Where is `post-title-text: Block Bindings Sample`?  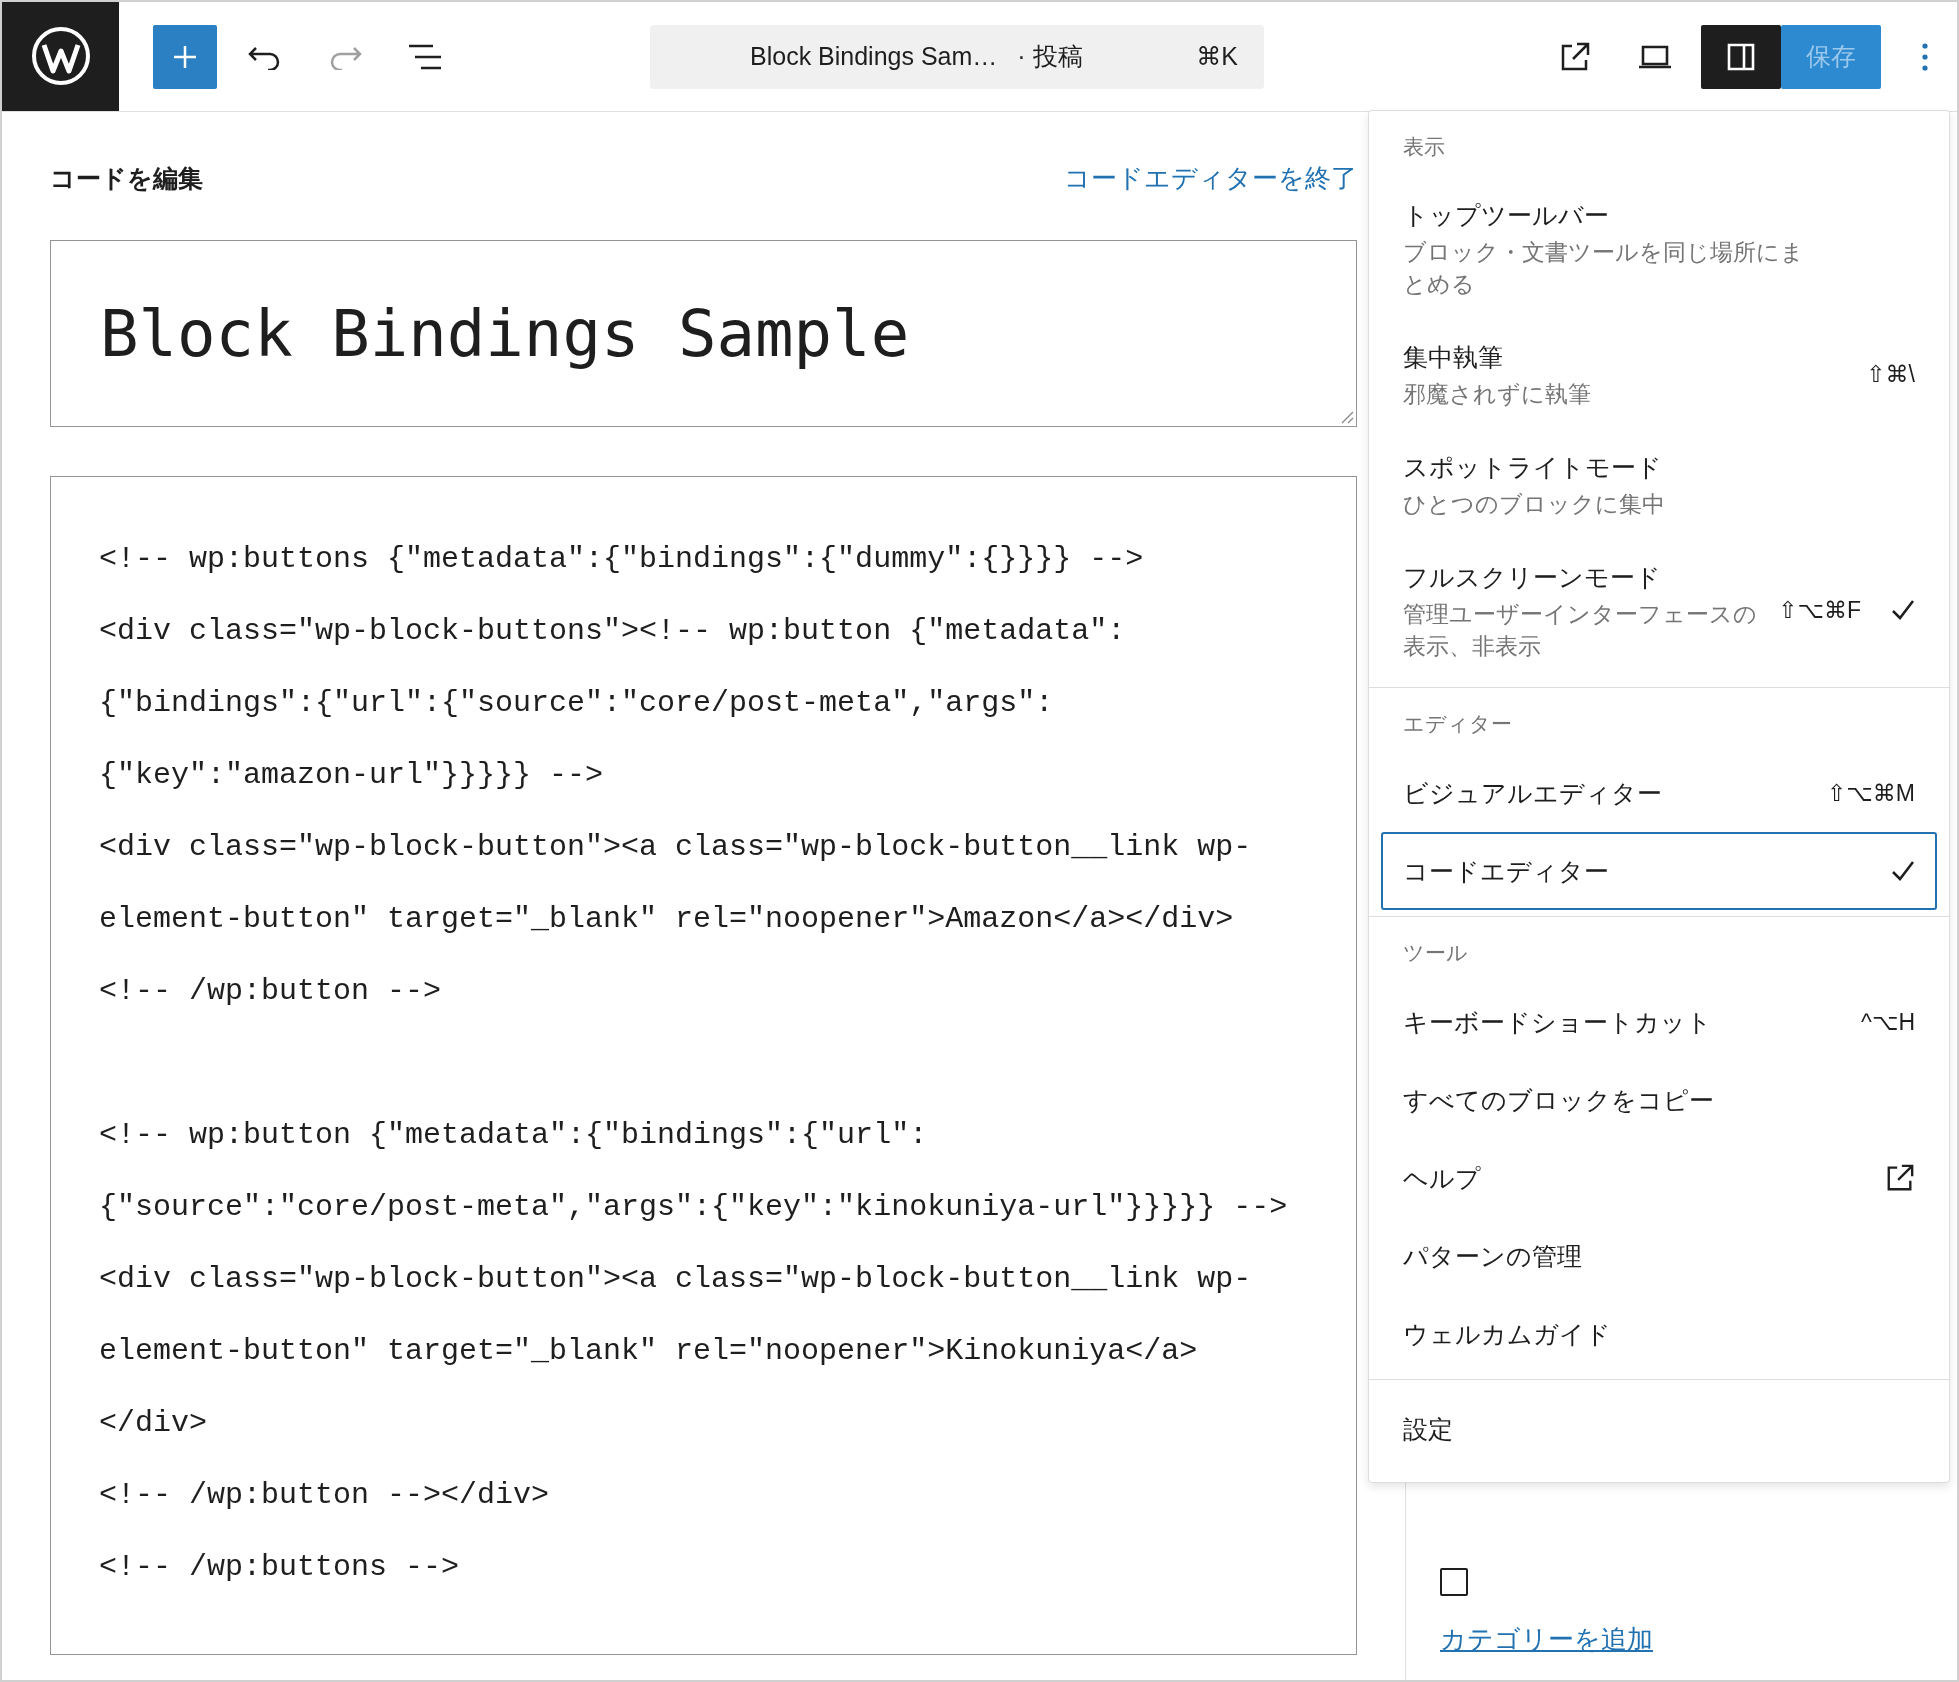 post-title-text: Block Bindings Sample is located at coordinates (505, 333).